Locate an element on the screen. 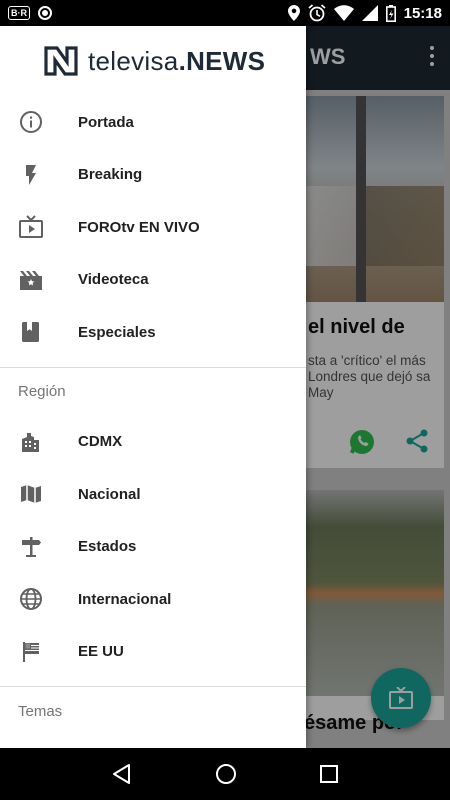 The width and height of the screenshot is (450, 800). nav-item-label: EE UU is located at coordinates (101, 652).